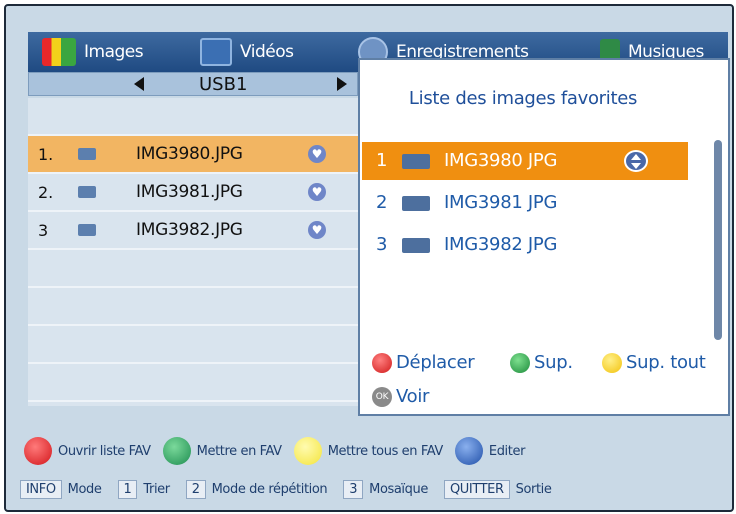 The image size is (736, 514). Describe the element at coordinates (46, 154) in the screenshot. I see `file-number: 1.` at that location.